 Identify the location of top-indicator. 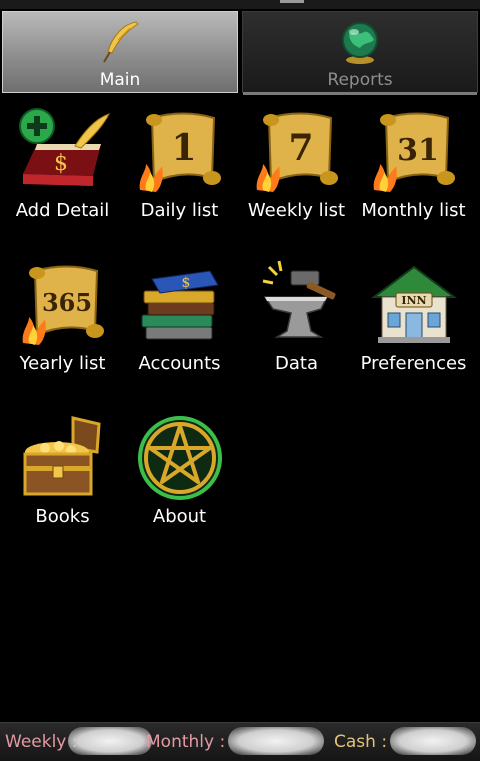
(292, 1).